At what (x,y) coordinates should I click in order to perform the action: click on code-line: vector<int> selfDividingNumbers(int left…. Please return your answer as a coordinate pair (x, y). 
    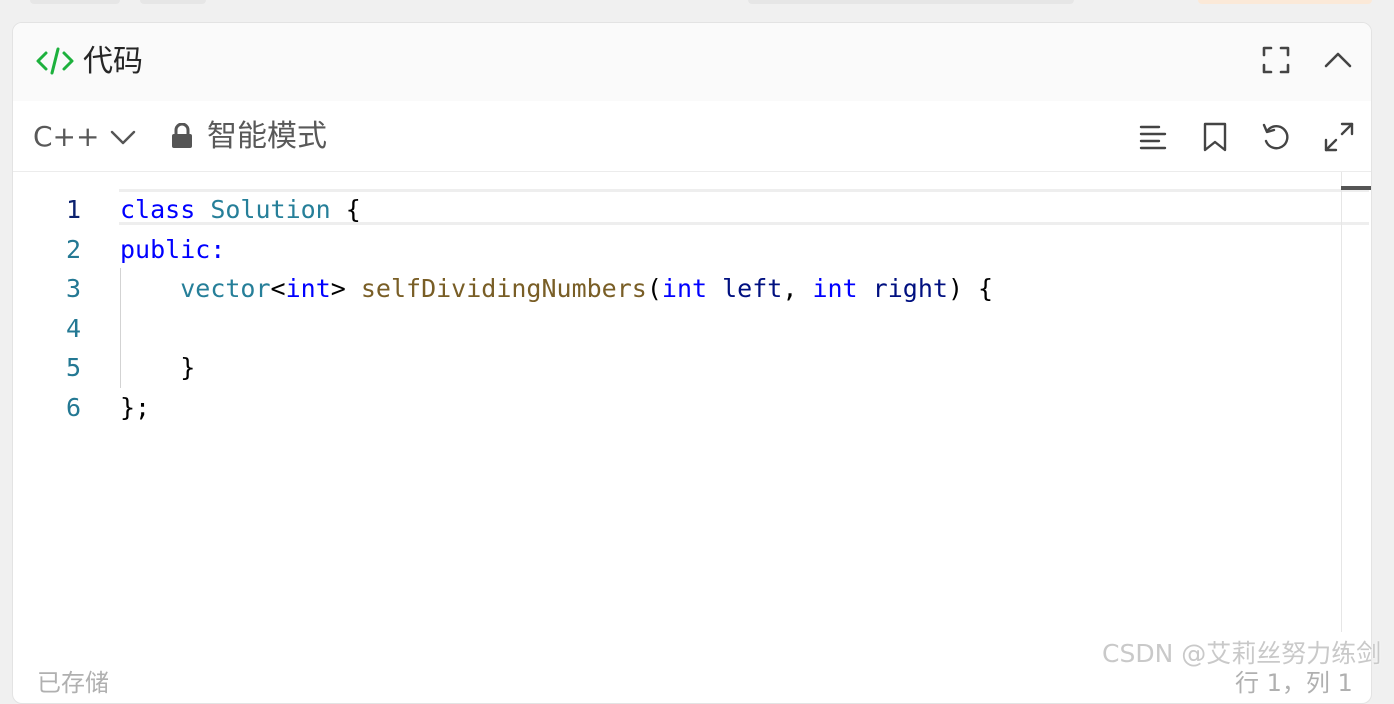
    Looking at the image, I should click on (556, 289).